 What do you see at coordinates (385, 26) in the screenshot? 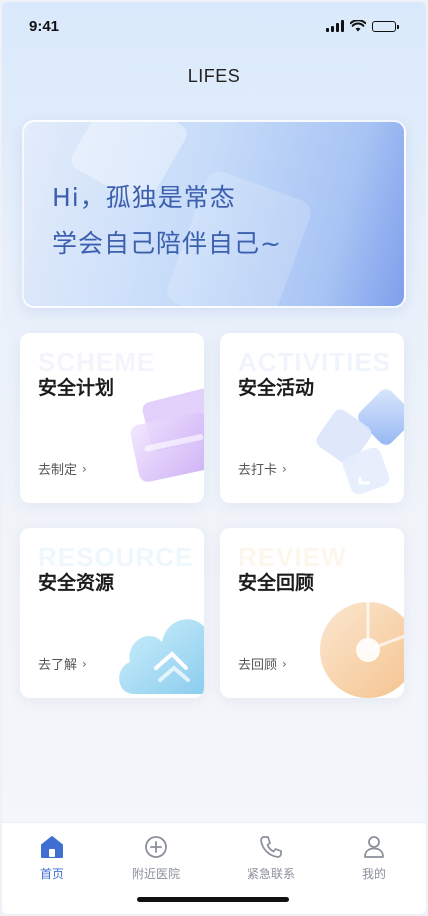
I see `battery-icon` at bounding box center [385, 26].